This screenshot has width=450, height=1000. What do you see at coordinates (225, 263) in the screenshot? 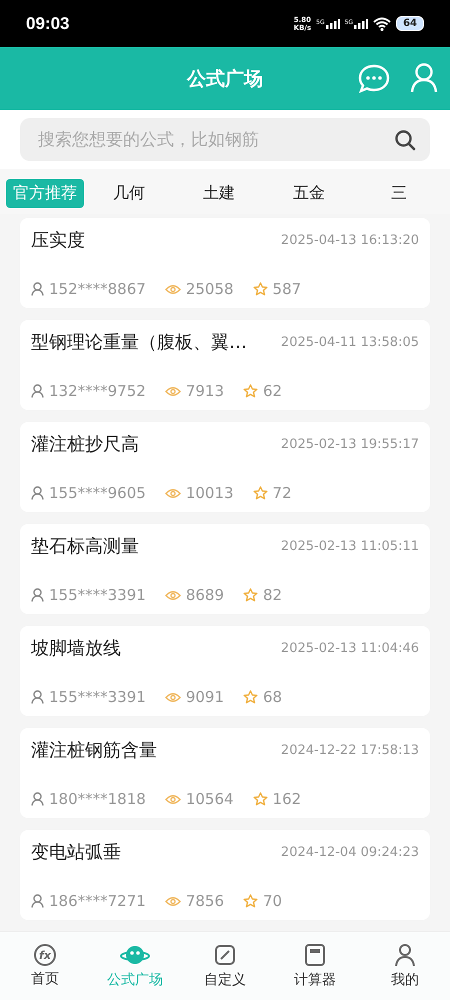
I see `formula-card: 压实度 2025-04-13 16:13:20 152****8867 25058 587` at bounding box center [225, 263].